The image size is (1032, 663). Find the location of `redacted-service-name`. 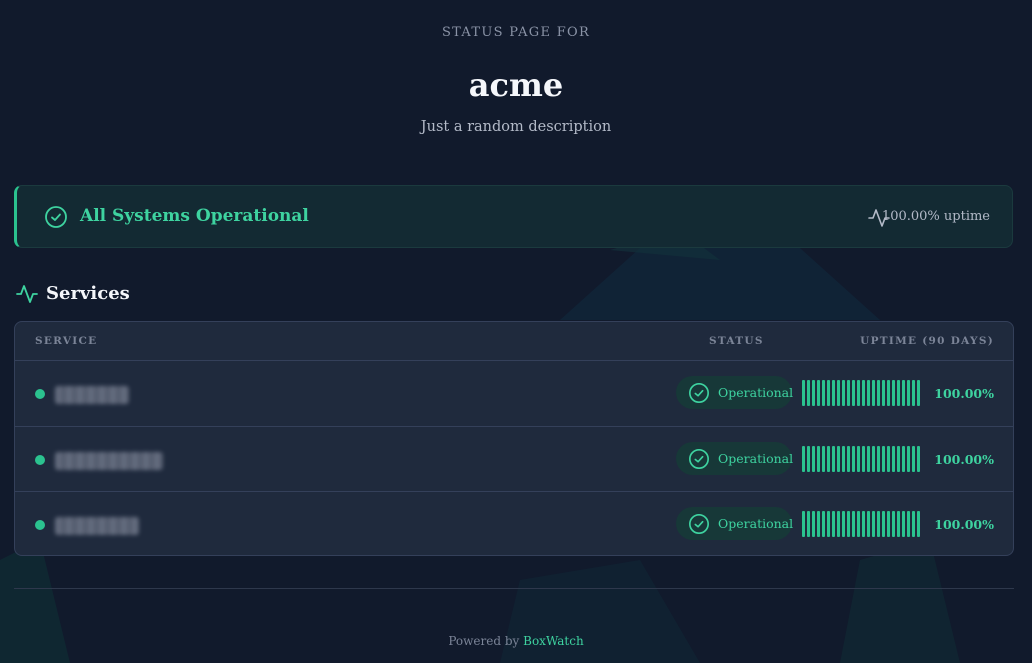

redacted-service-name is located at coordinates (97, 526).